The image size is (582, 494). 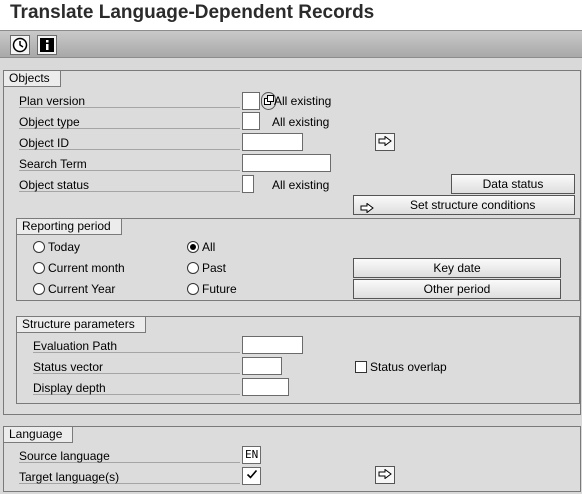 What do you see at coordinates (513, 184) in the screenshot?
I see `data-status-button: Data status` at bounding box center [513, 184].